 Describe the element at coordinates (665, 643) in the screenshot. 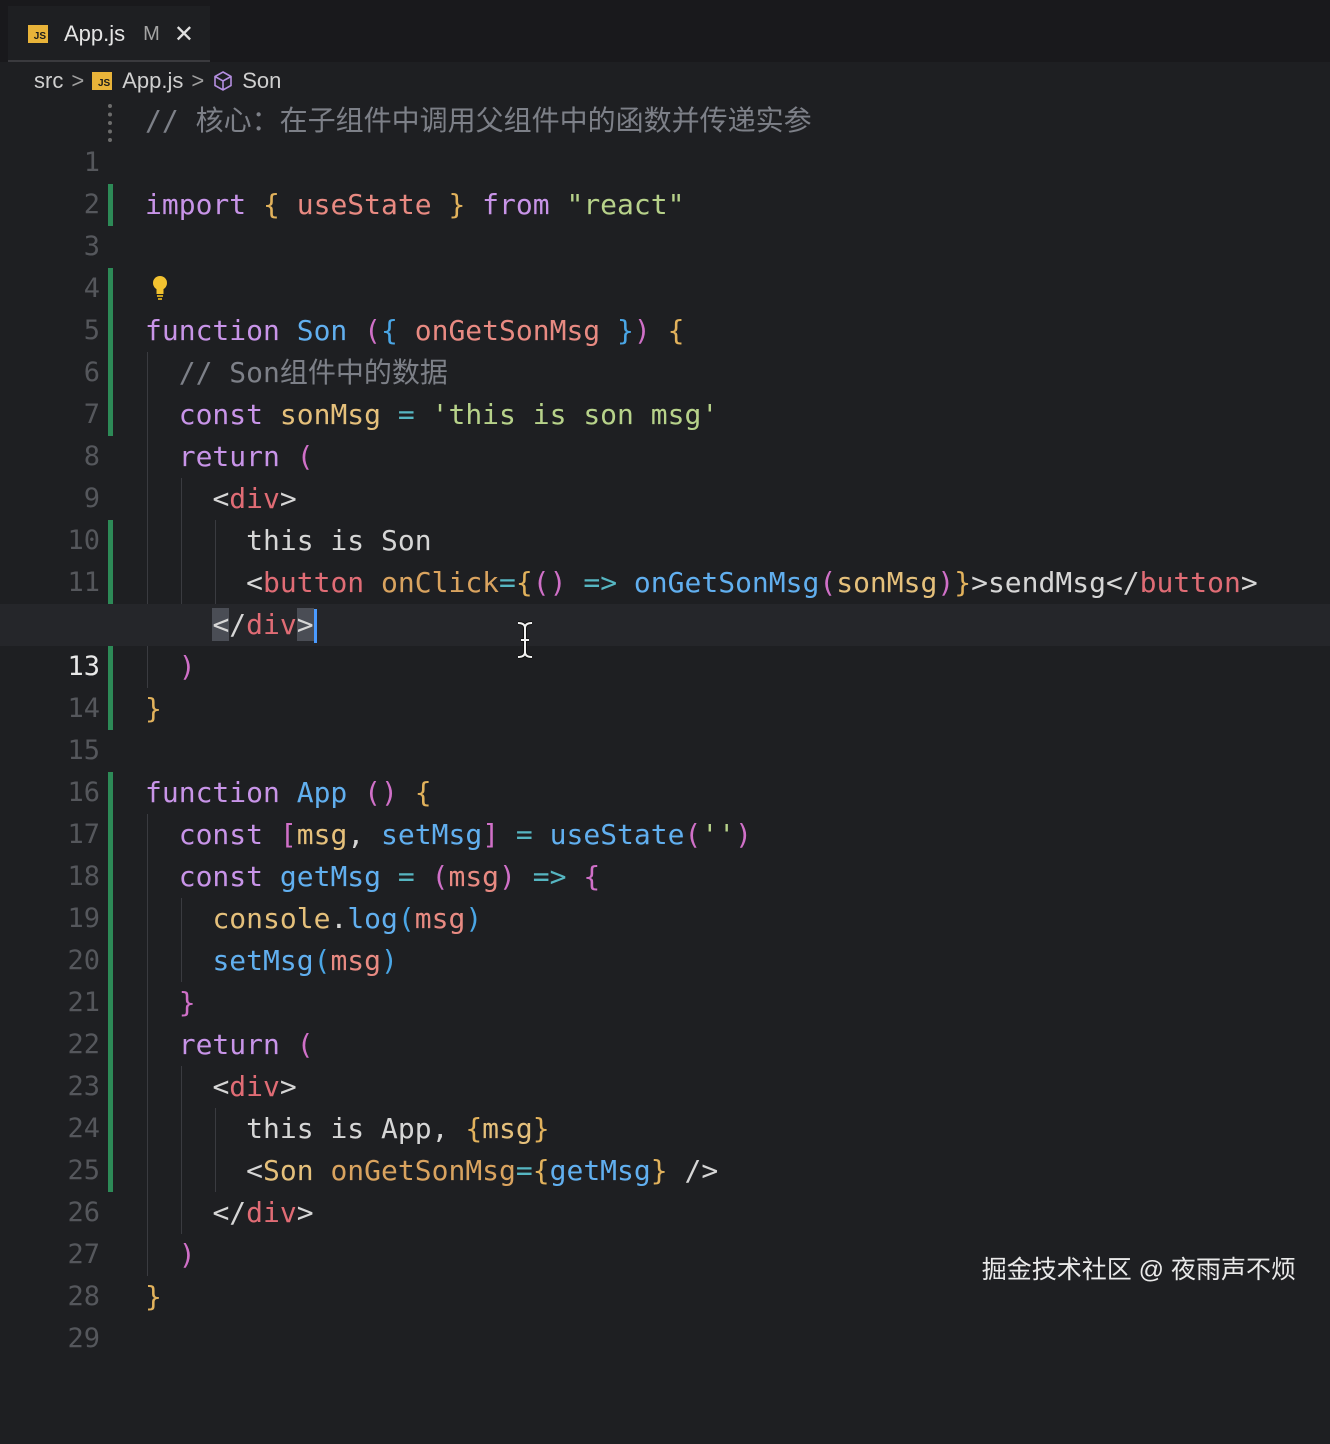

I see `code-line-current: 13 </div>` at that location.